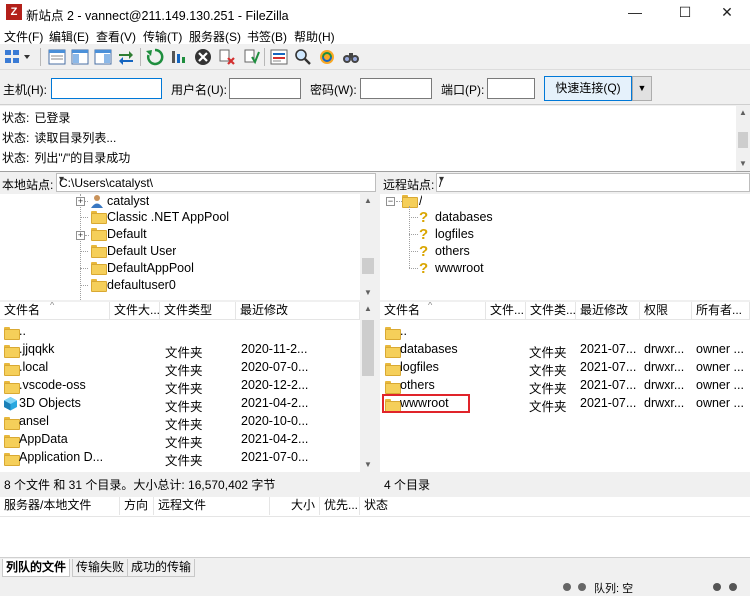  I want to click on menu-bookmarks: 书签(B), so click(267, 36).